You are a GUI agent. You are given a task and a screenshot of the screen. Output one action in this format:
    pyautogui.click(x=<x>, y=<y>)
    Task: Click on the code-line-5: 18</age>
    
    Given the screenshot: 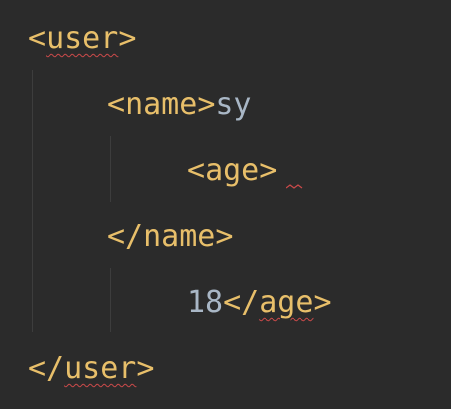 What is the action you would take?
    pyautogui.click(x=259, y=303)
    